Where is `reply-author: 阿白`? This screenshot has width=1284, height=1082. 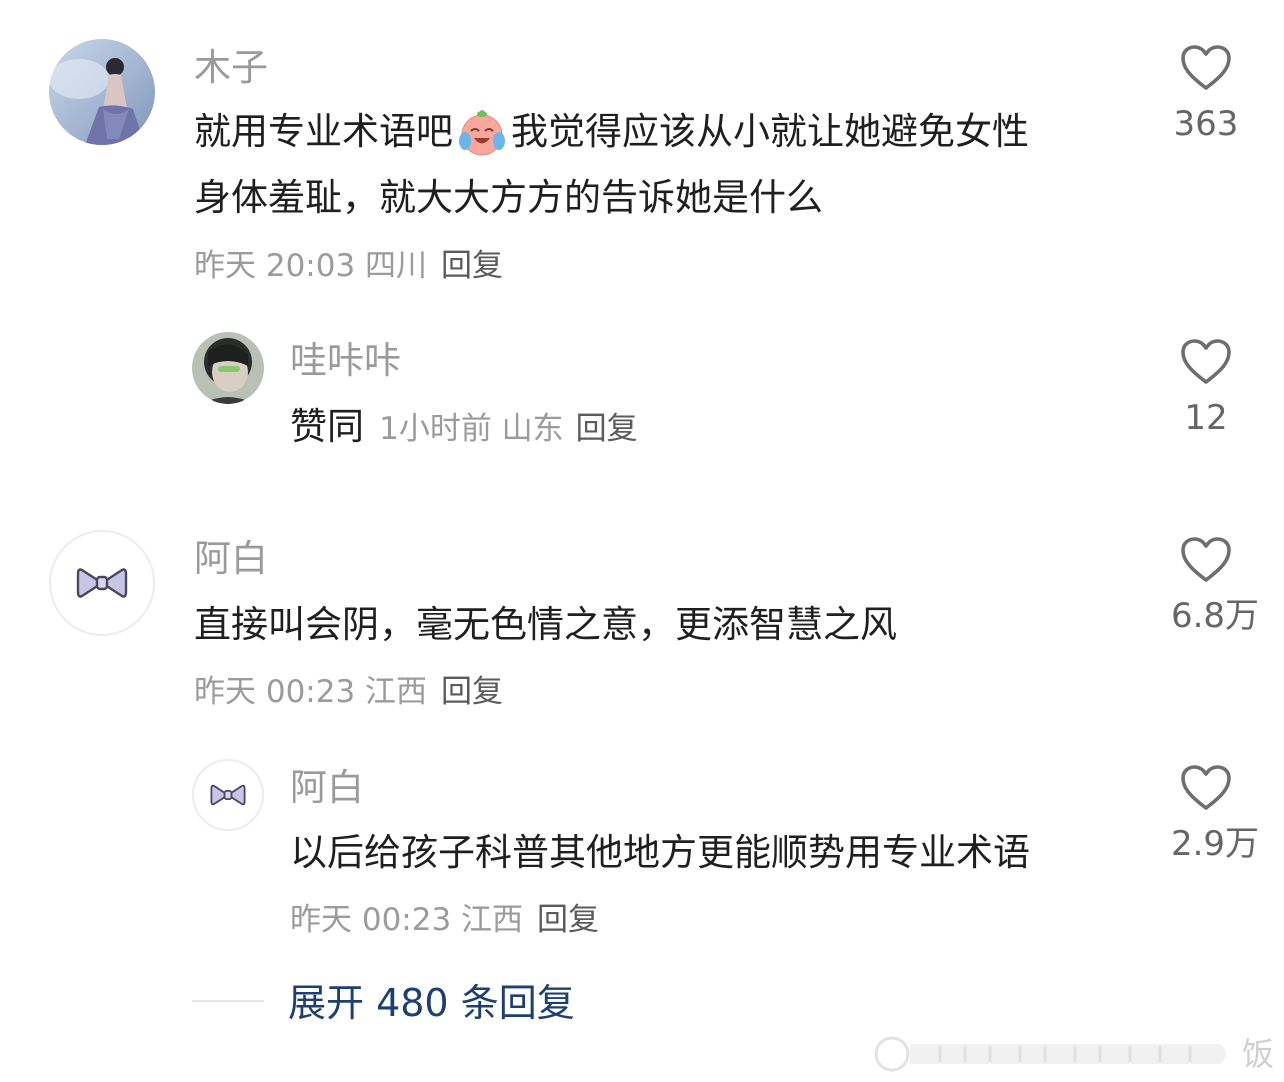 reply-author: 阿白 is located at coordinates (327, 788).